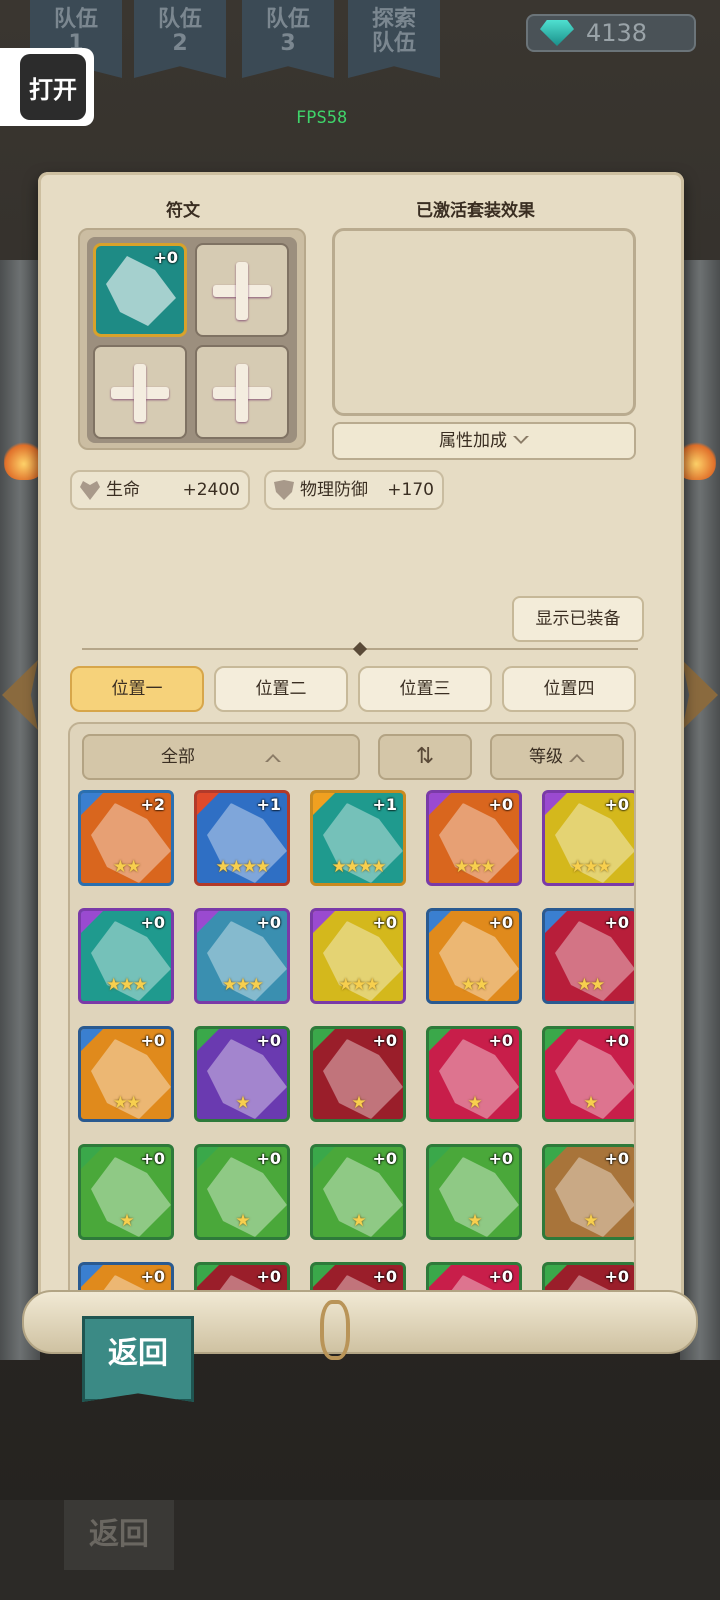 Image resolution: width=720 pixels, height=1600 pixels. What do you see at coordinates (160, 490) in the screenshot?
I see `stat-hp: 生命 +2400` at bounding box center [160, 490].